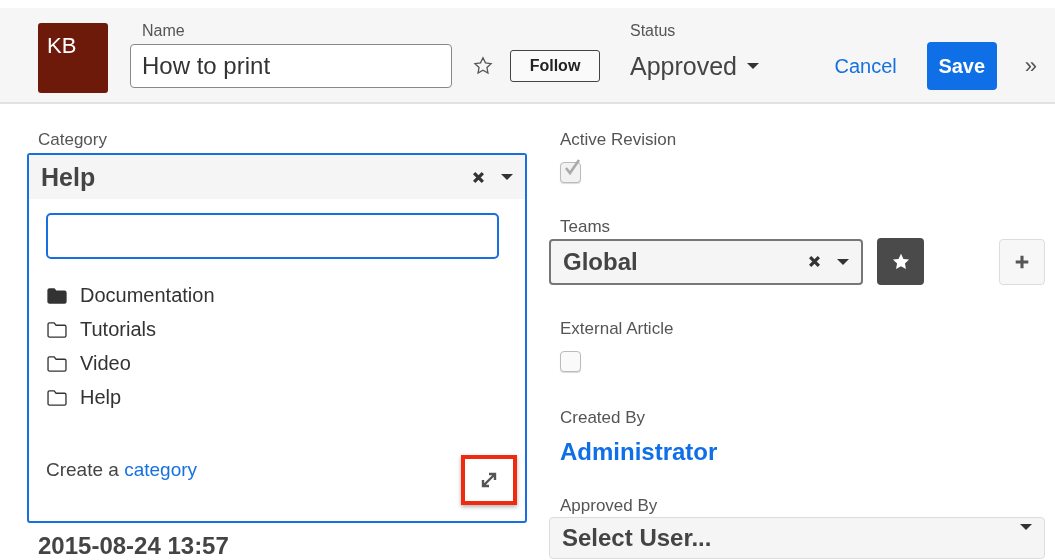 This screenshot has height=560, width=1055. Describe the element at coordinates (285, 329) in the screenshot. I see `folder-item: Tutorials` at that location.